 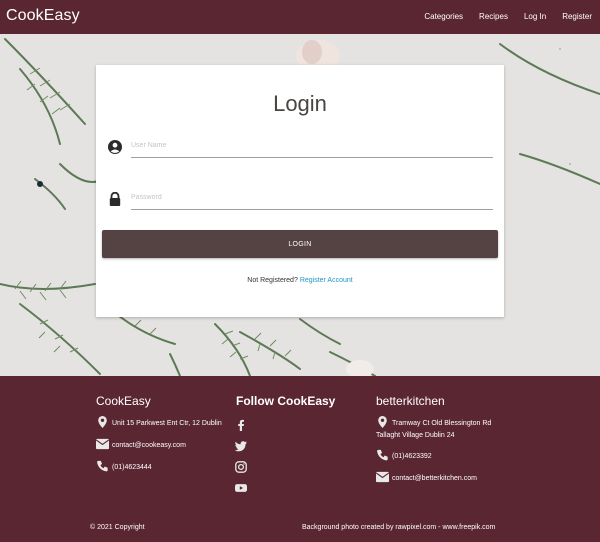 What do you see at coordinates (43, 16) in the screenshot?
I see `brand-logo: CookEasy` at bounding box center [43, 16].